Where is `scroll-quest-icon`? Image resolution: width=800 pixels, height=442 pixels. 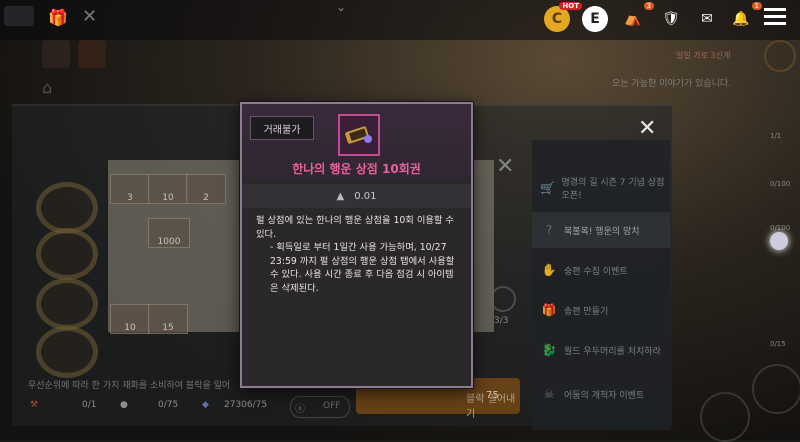
scroll-quest-icon is located at coordinates (780, 56).